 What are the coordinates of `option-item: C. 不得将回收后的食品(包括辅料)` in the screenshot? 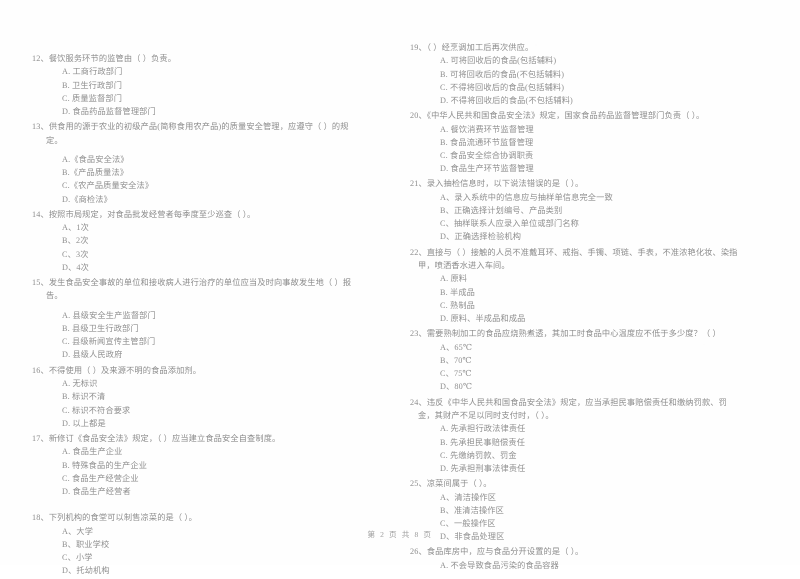 It's located at (575, 87).